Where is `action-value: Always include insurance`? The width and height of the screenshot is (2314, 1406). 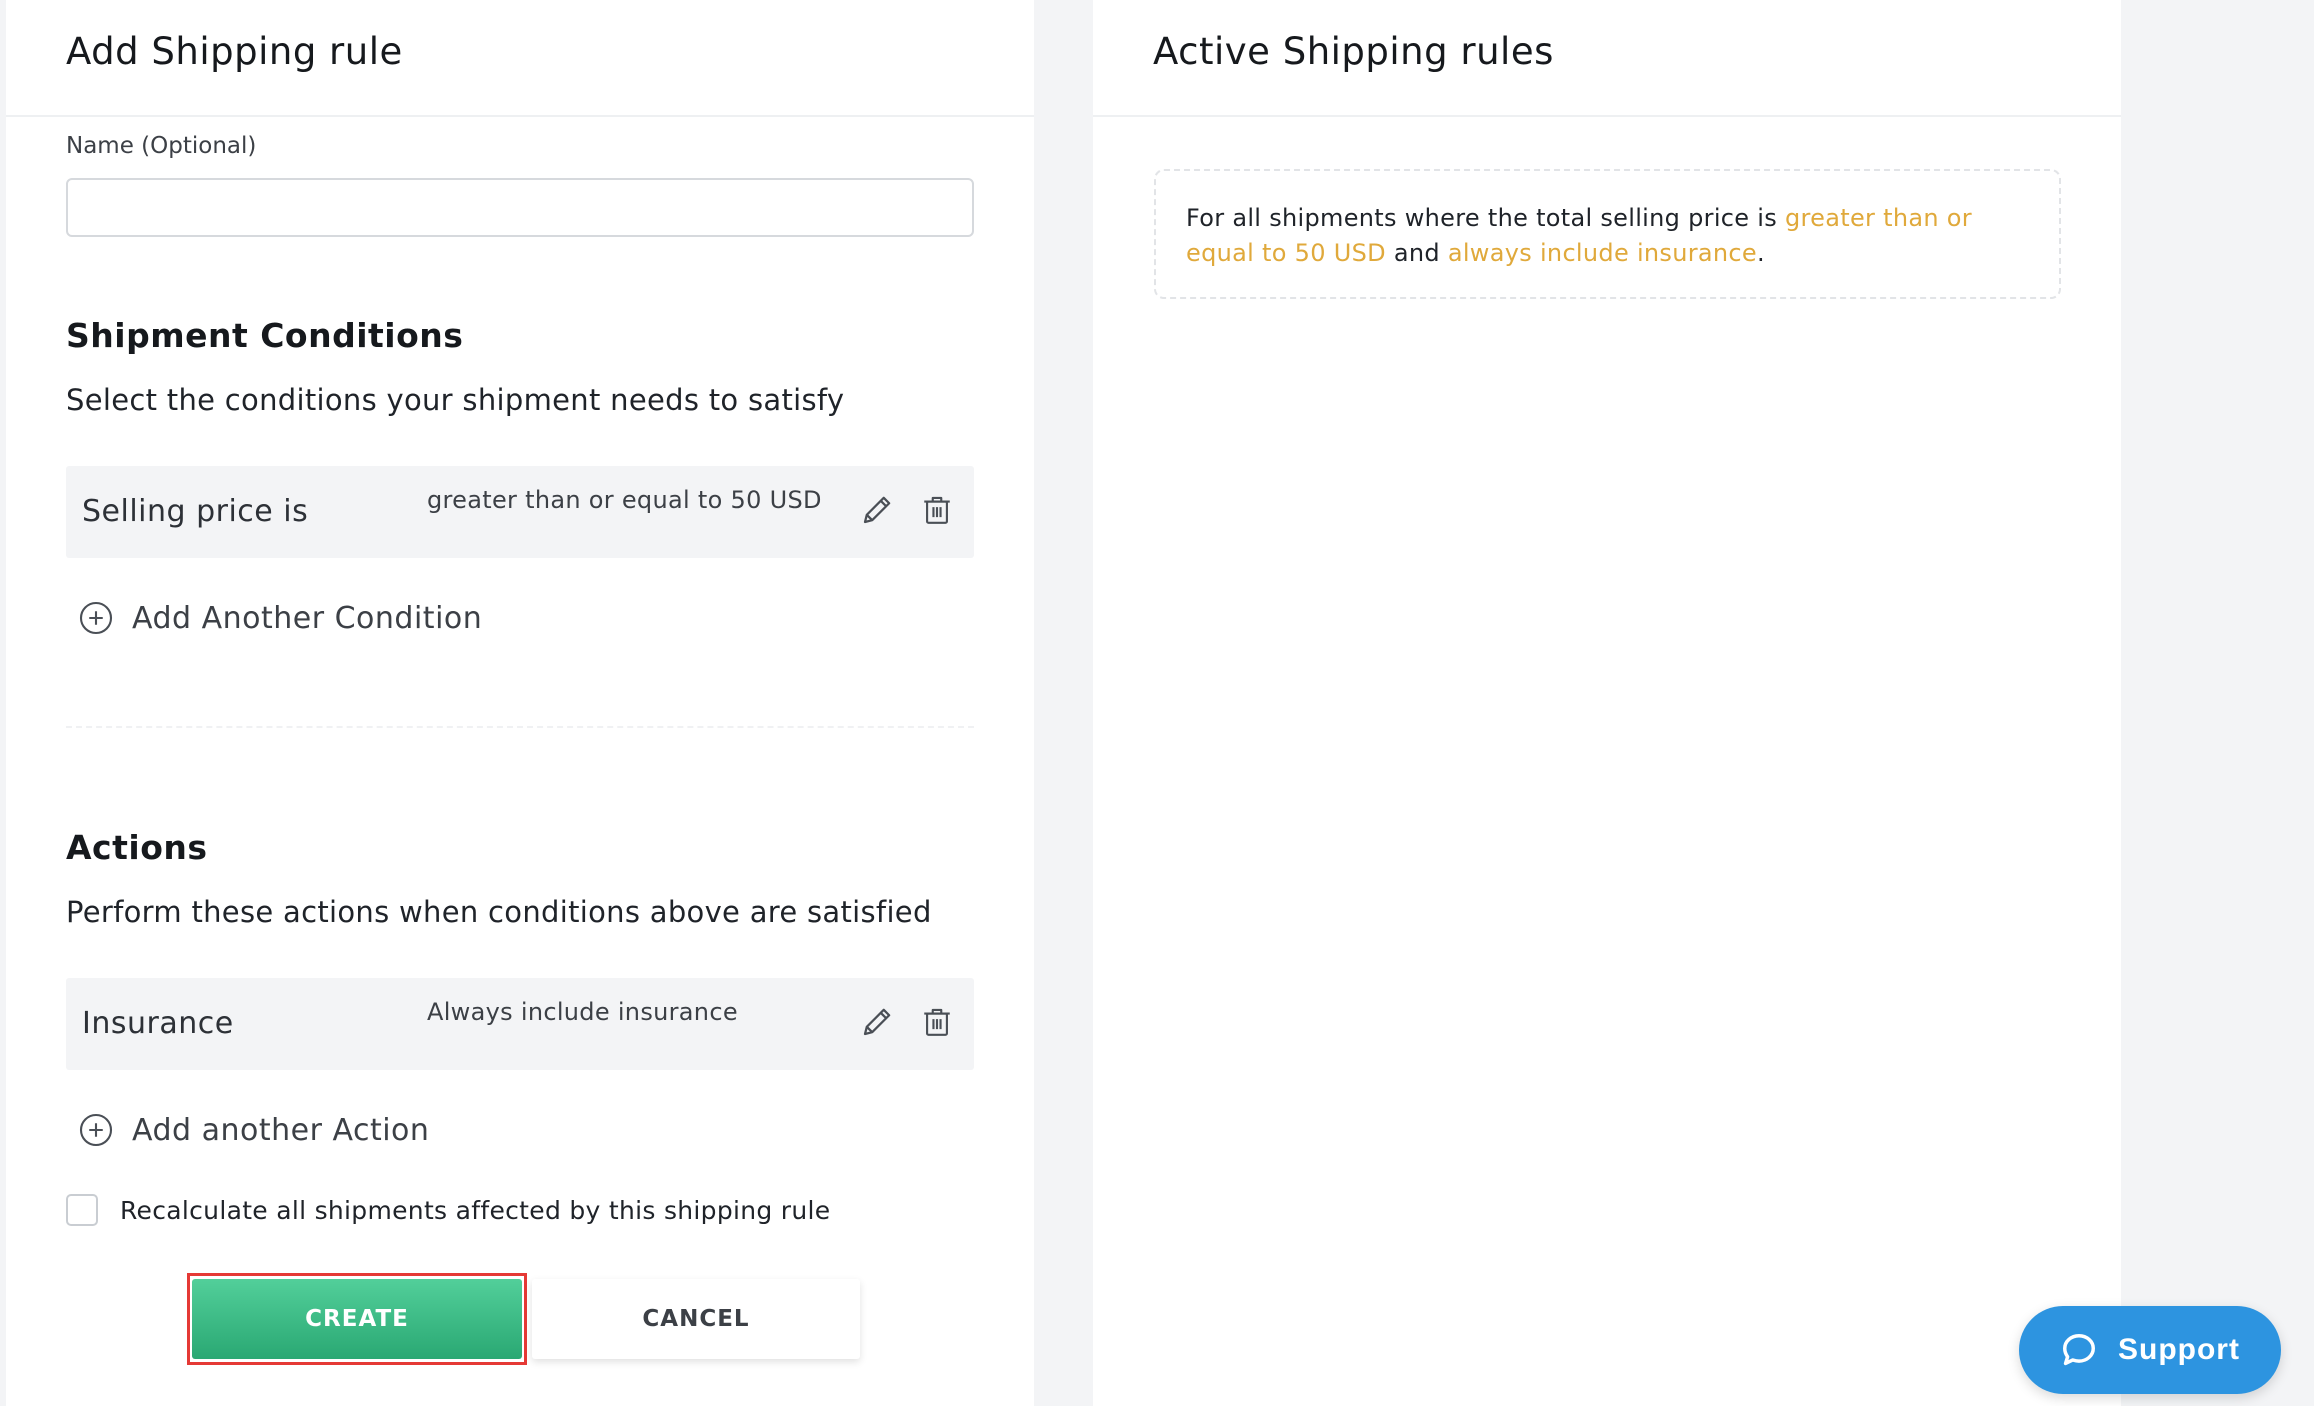 action-value: Always include insurance is located at coordinates (582, 1012).